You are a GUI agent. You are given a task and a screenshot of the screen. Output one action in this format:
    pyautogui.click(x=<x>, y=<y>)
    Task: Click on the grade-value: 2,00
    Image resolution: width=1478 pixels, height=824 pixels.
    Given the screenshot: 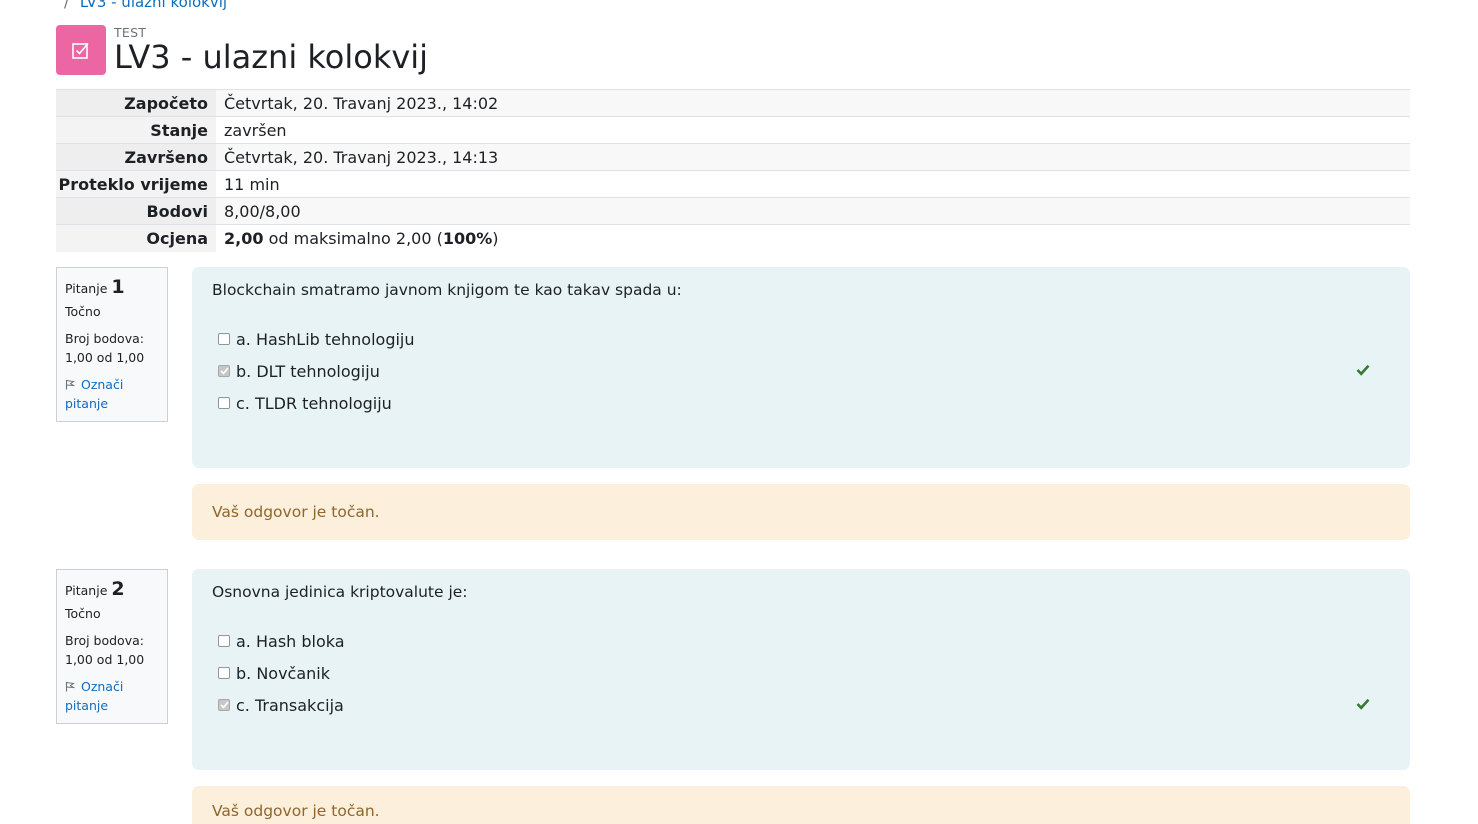 What is the action you would take?
    pyautogui.click(x=244, y=238)
    